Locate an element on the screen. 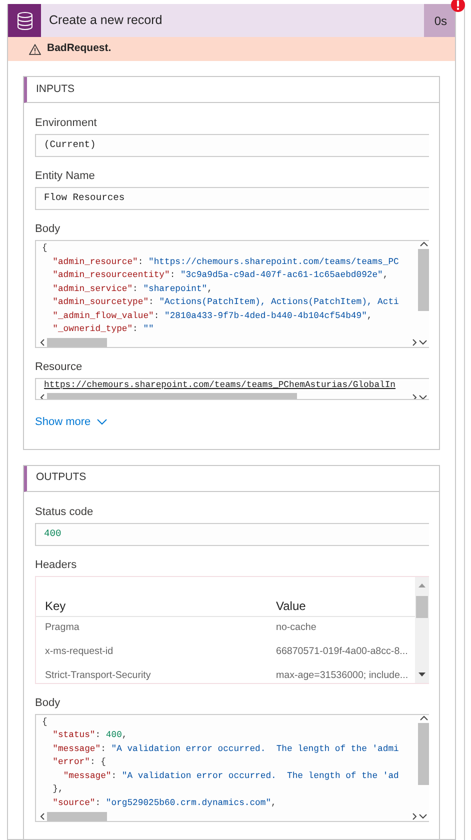  code-line: "message": "A validation error occurred. The length of the 'ad is located at coordinates (231, 776).